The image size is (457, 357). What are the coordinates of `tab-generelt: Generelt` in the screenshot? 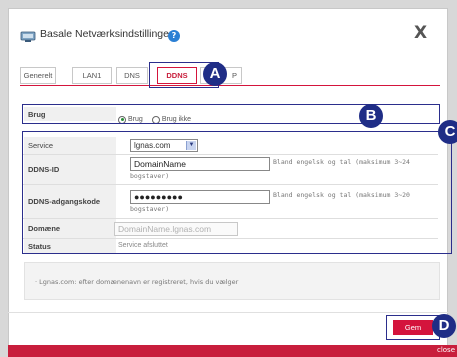 It's located at (38, 75).